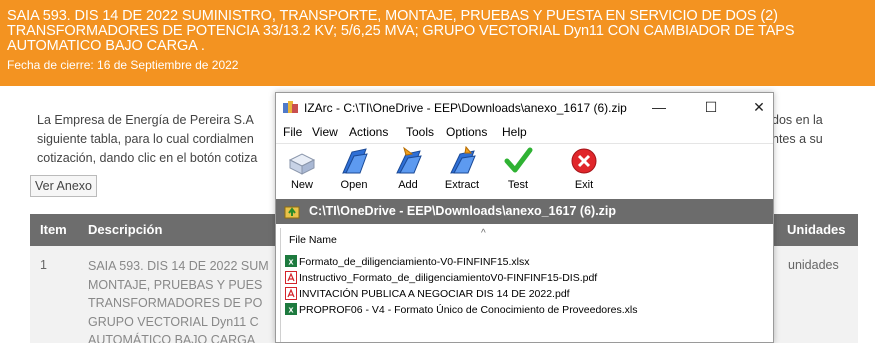 The image size is (875, 343). Describe the element at coordinates (584, 185) in the screenshot. I see `exit-label: Exit` at that location.